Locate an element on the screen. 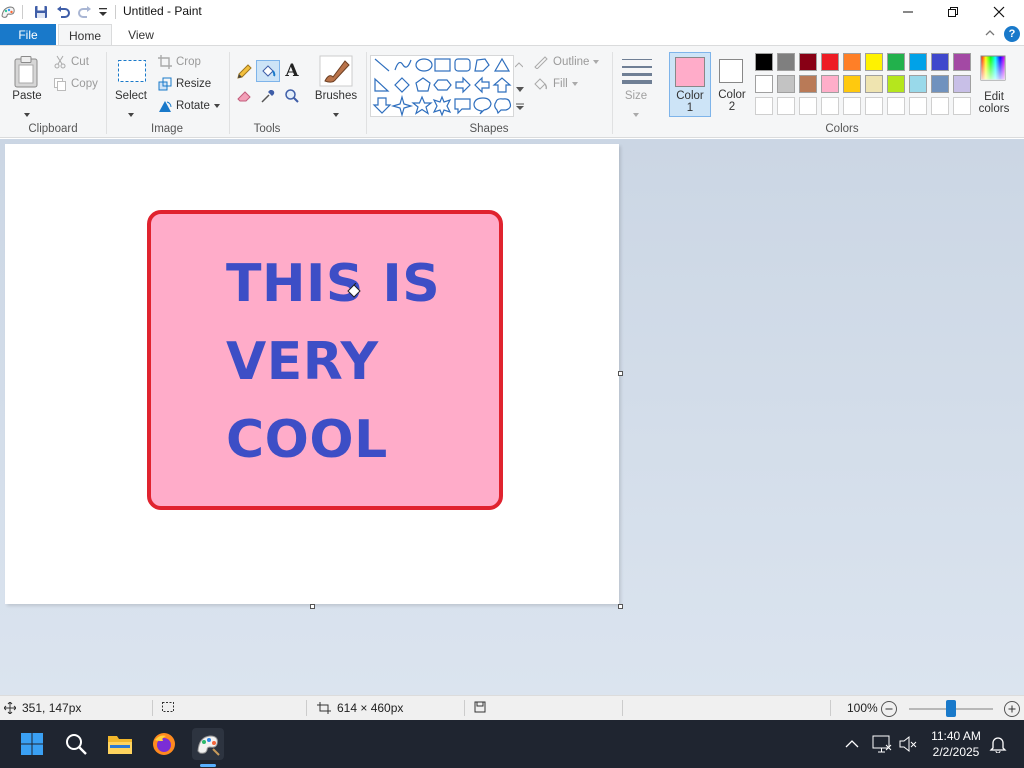 The height and width of the screenshot is (768, 1024). edit-colors-icon is located at coordinates (993, 68).